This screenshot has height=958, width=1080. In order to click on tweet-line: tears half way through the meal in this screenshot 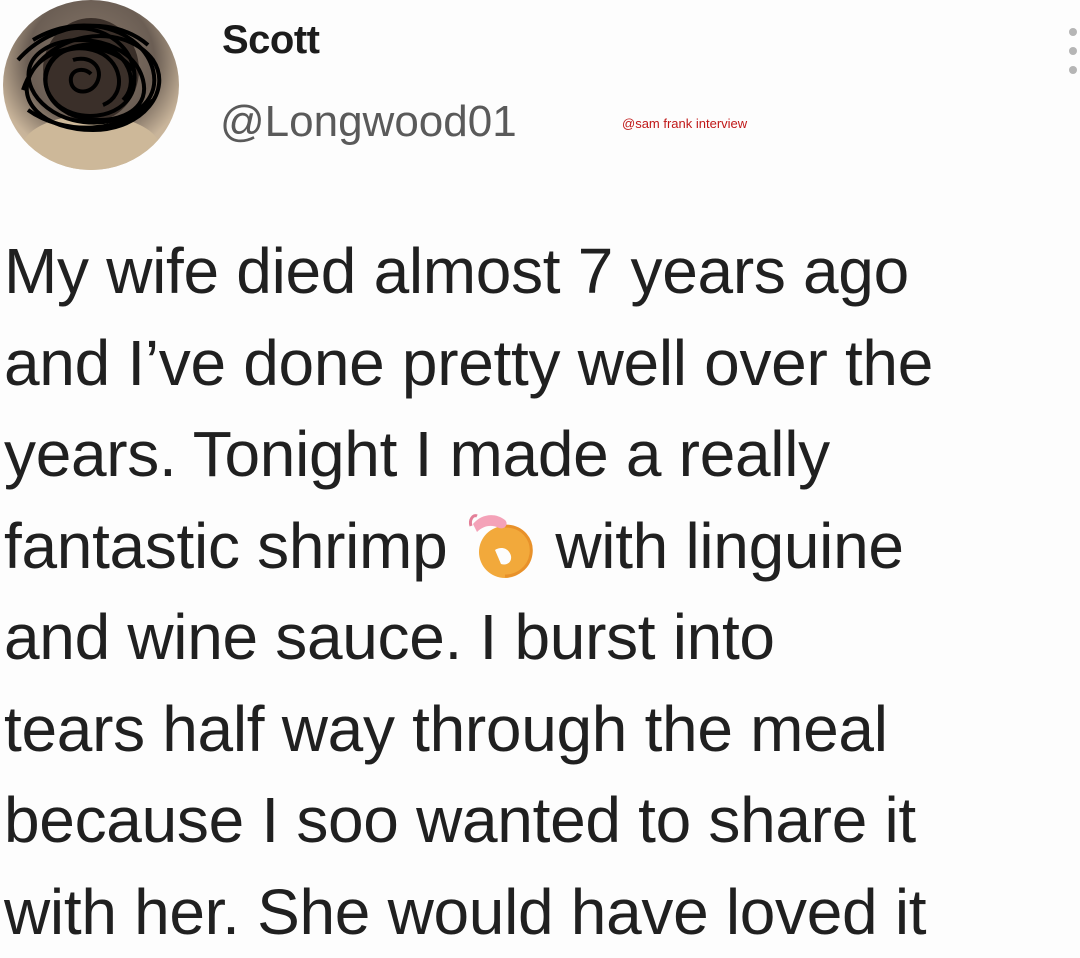, I will do `click(542, 730)`.